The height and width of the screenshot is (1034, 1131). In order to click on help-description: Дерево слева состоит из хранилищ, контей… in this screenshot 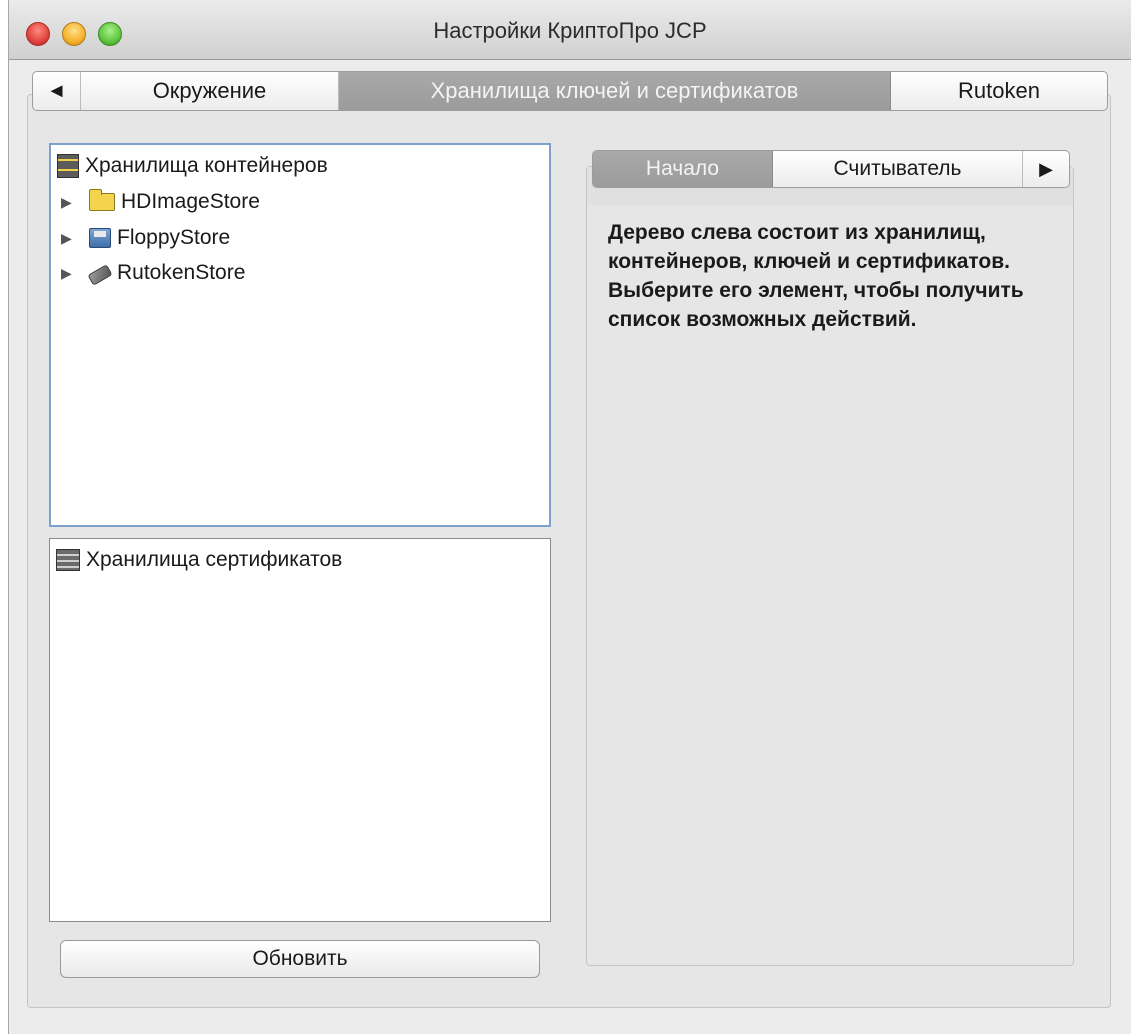, I will do `click(816, 276)`.